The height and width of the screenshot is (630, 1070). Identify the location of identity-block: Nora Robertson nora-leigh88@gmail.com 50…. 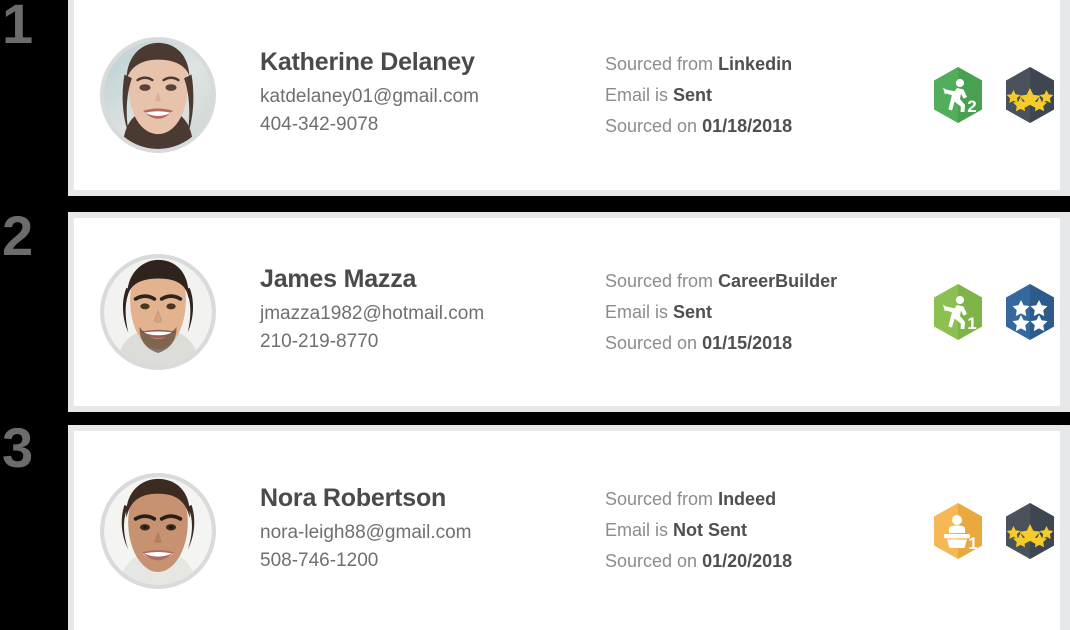
(432, 531).